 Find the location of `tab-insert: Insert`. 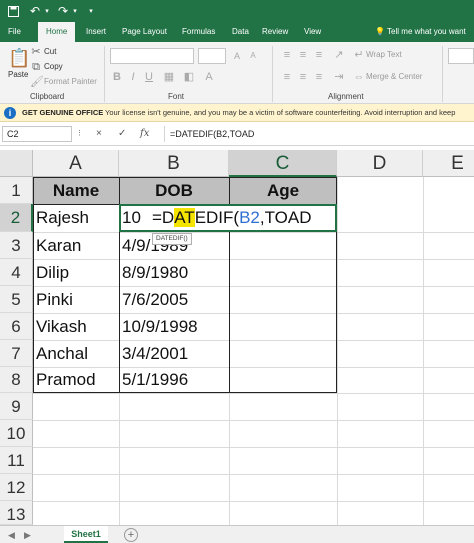

tab-insert: Insert is located at coordinates (96, 32).